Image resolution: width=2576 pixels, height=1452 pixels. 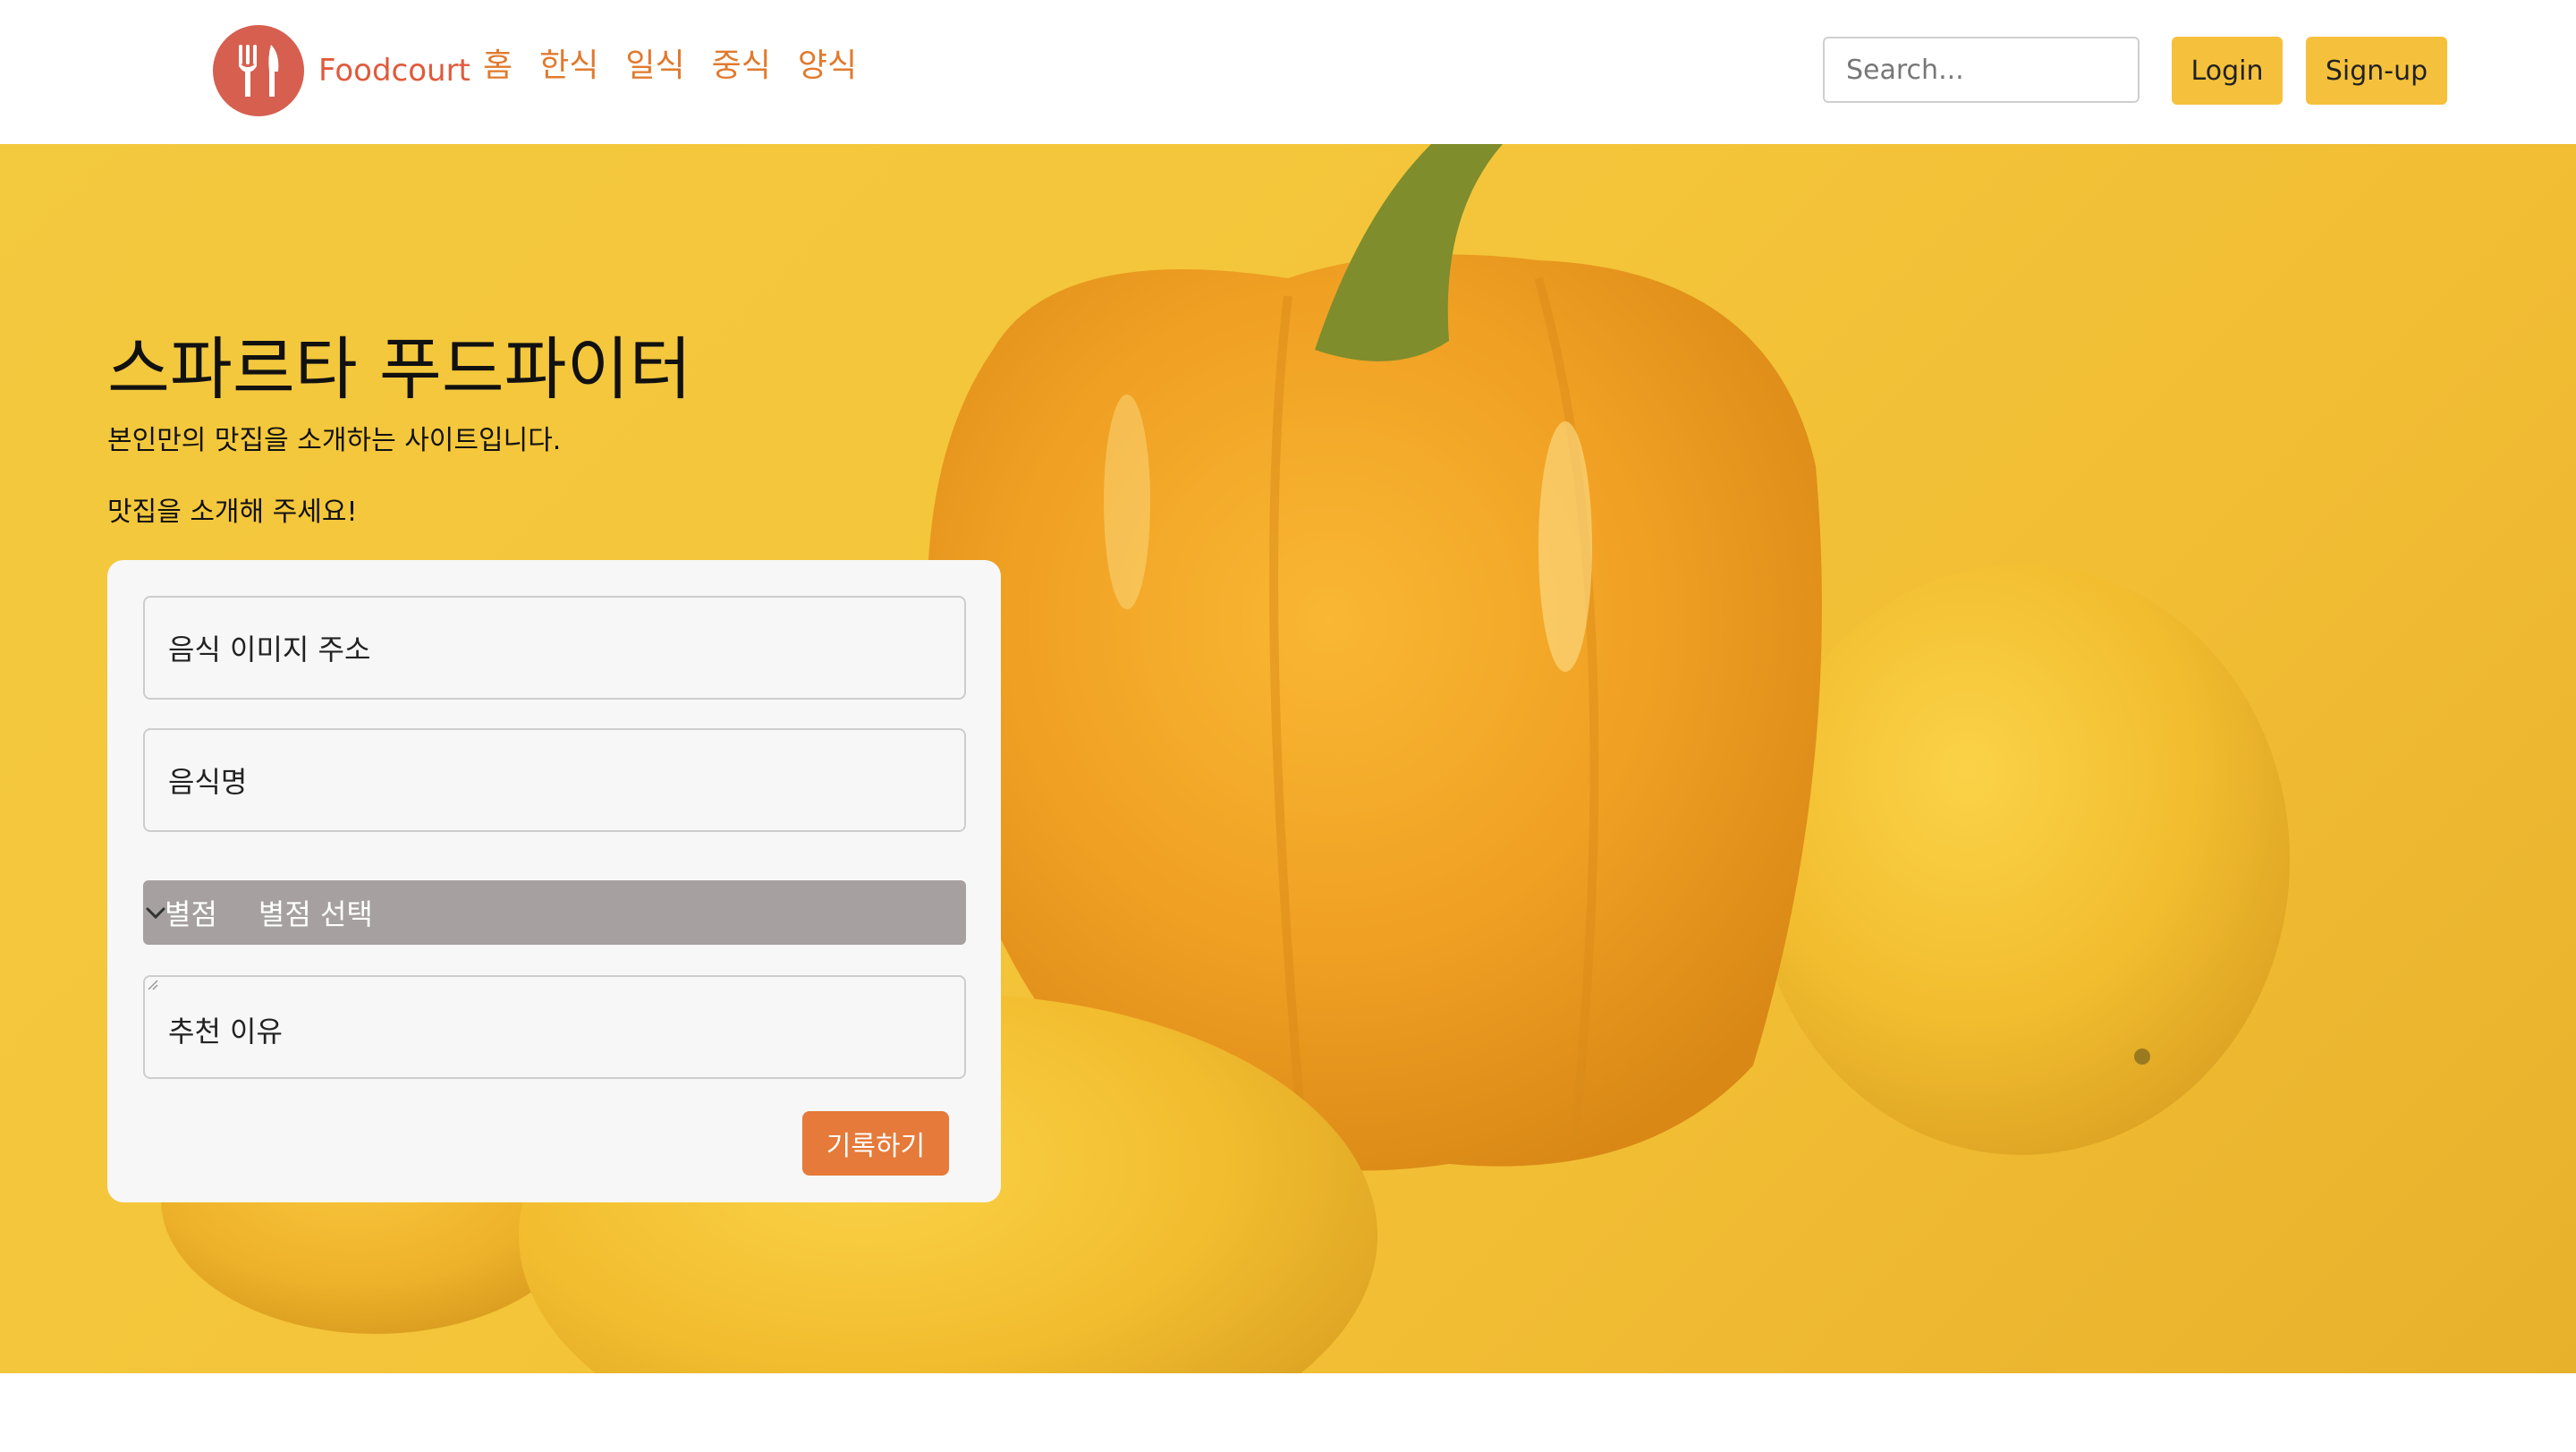 I want to click on food-name-field: 음식명, so click(x=554, y=780).